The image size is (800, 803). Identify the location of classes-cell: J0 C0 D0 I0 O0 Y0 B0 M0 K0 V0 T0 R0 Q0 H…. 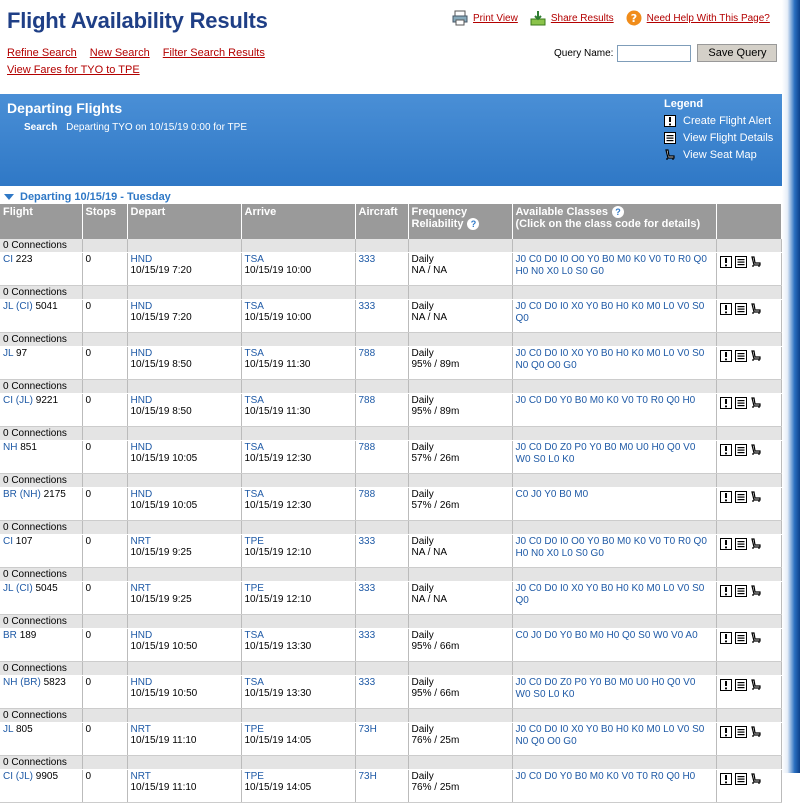
(614, 551).